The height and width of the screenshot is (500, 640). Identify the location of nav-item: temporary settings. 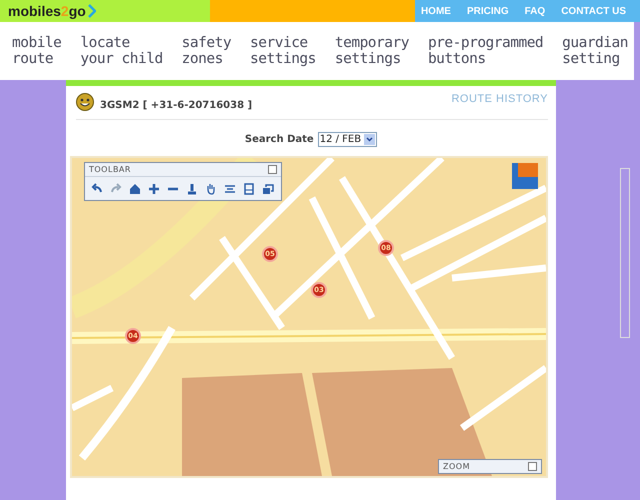
(371, 51).